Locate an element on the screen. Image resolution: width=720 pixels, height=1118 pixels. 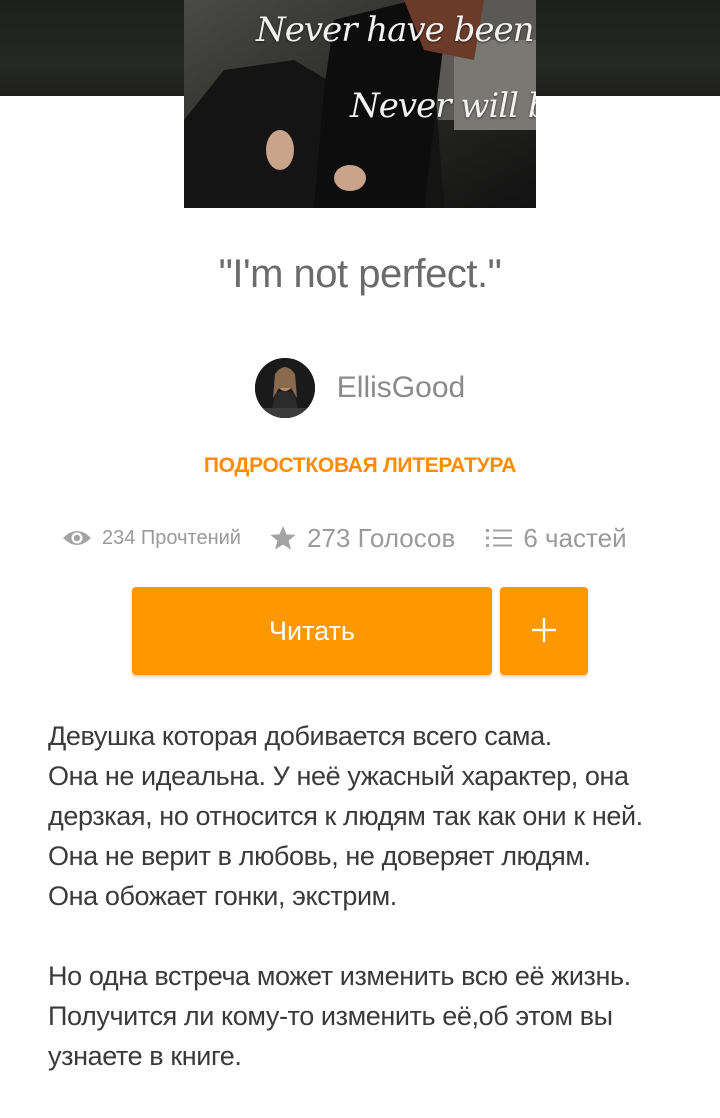
cover-title-line1: Never have been is located at coordinates (395, 30).